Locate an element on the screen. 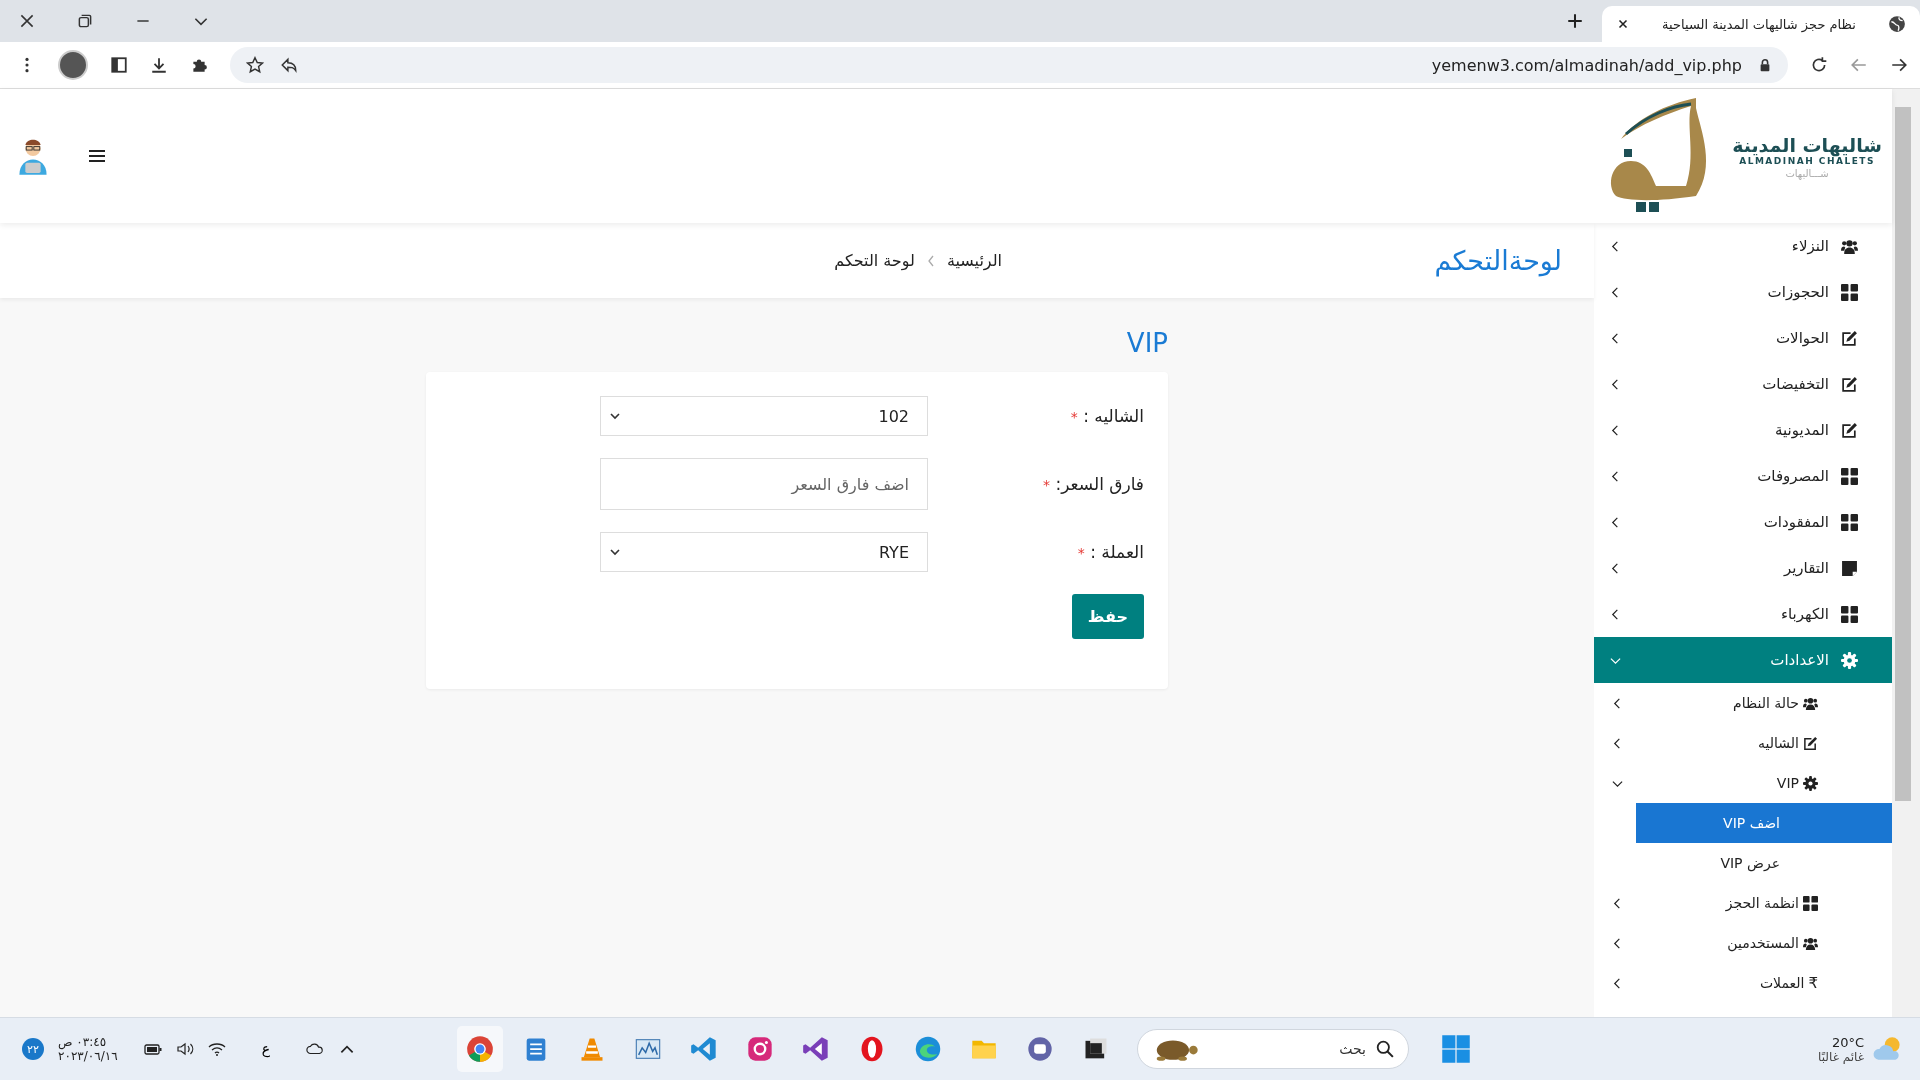 The image size is (1920, 1080). note-icon is located at coordinates (1849, 568).